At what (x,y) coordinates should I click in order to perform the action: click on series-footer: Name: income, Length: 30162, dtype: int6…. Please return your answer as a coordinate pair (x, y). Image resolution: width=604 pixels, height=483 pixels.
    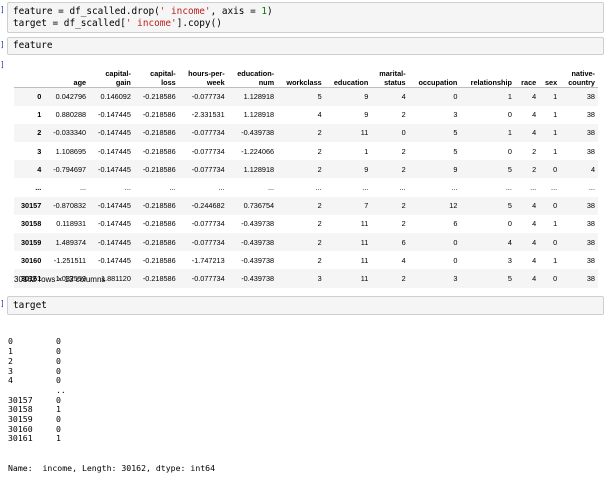
    Looking at the image, I should click on (112, 467).